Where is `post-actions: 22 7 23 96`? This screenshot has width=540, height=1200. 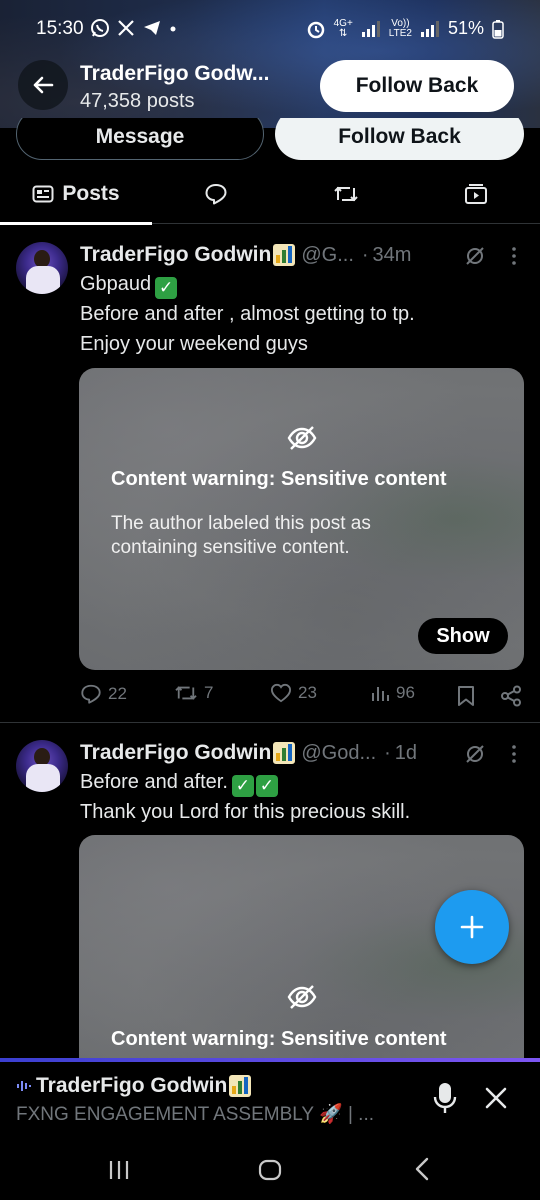 post-actions: 22 7 23 96 is located at coordinates (302, 698).